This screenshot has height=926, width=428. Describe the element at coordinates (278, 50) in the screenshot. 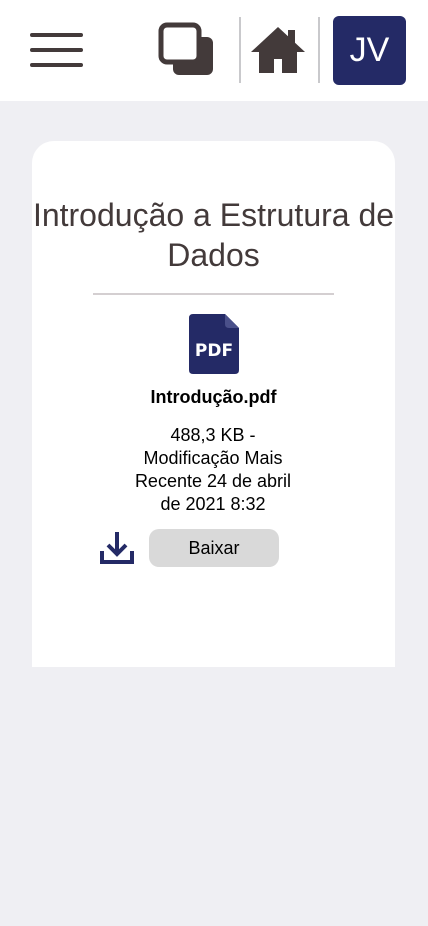

I see `home-icon` at that location.